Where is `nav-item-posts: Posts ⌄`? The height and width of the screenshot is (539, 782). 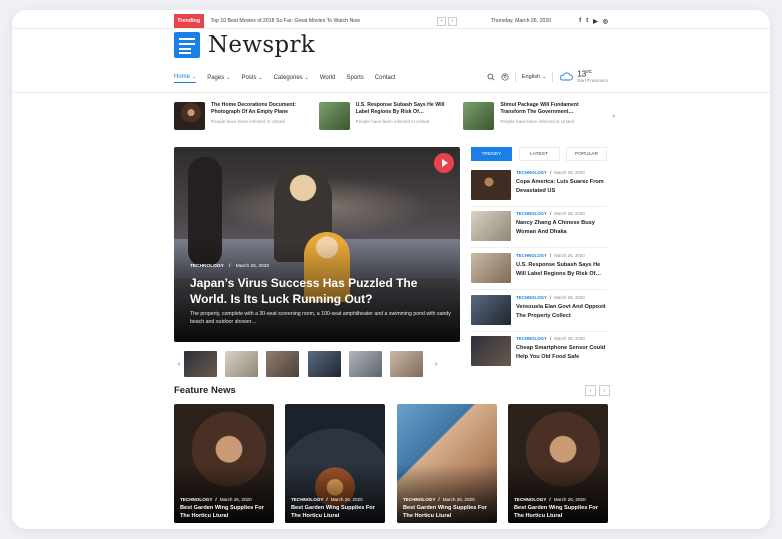
nav-item-posts: Posts ⌄ is located at coordinates (251, 78).